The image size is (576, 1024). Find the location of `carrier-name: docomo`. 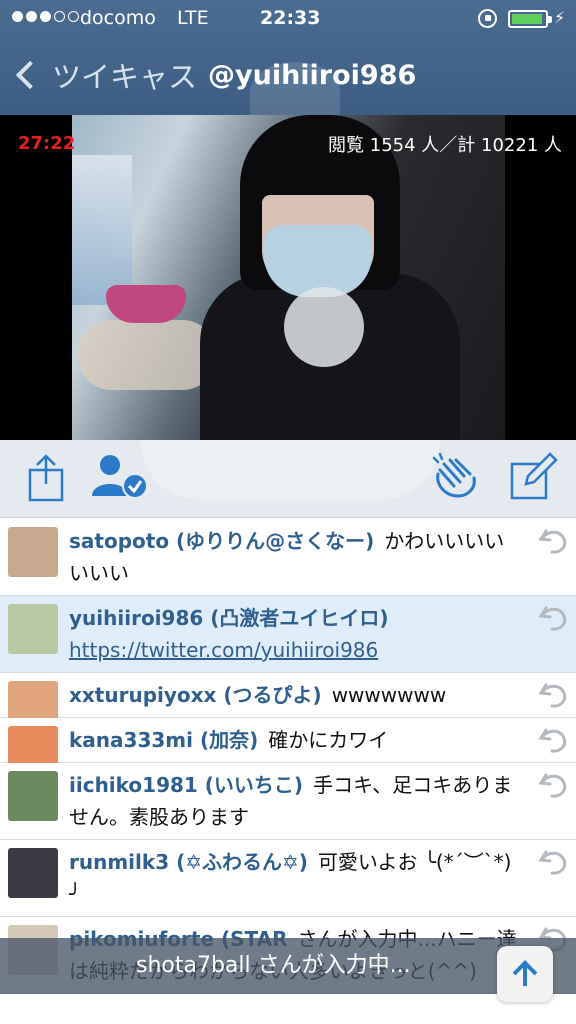

carrier-name: docomo is located at coordinates (118, 18).